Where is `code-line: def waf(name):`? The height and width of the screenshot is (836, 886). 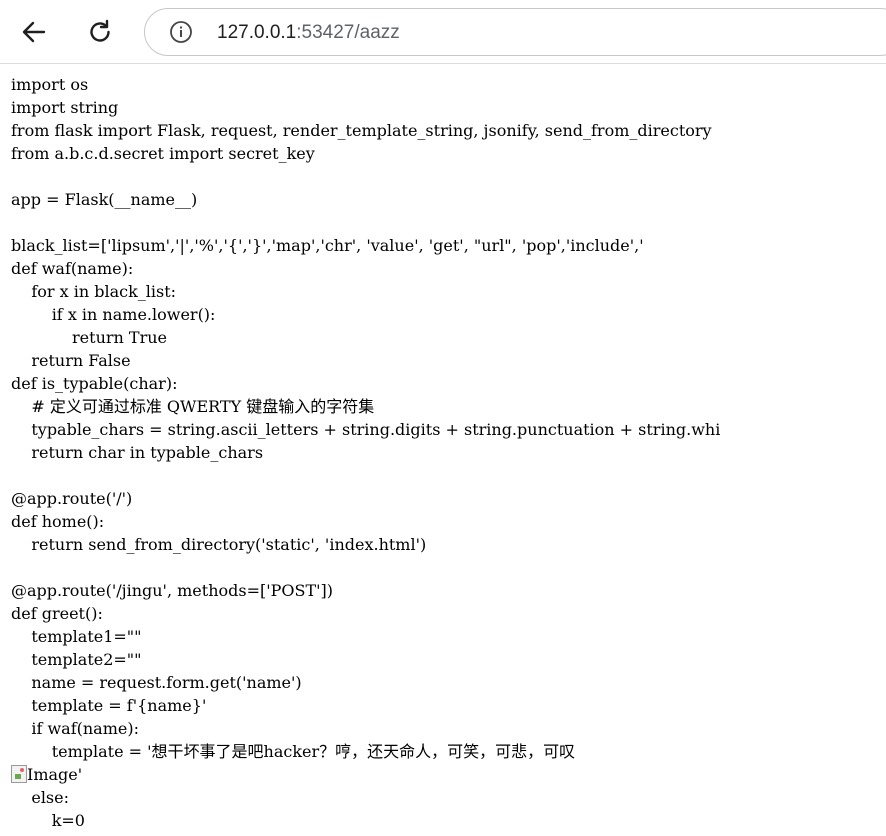 code-line: def waf(name): is located at coordinates (72, 268).